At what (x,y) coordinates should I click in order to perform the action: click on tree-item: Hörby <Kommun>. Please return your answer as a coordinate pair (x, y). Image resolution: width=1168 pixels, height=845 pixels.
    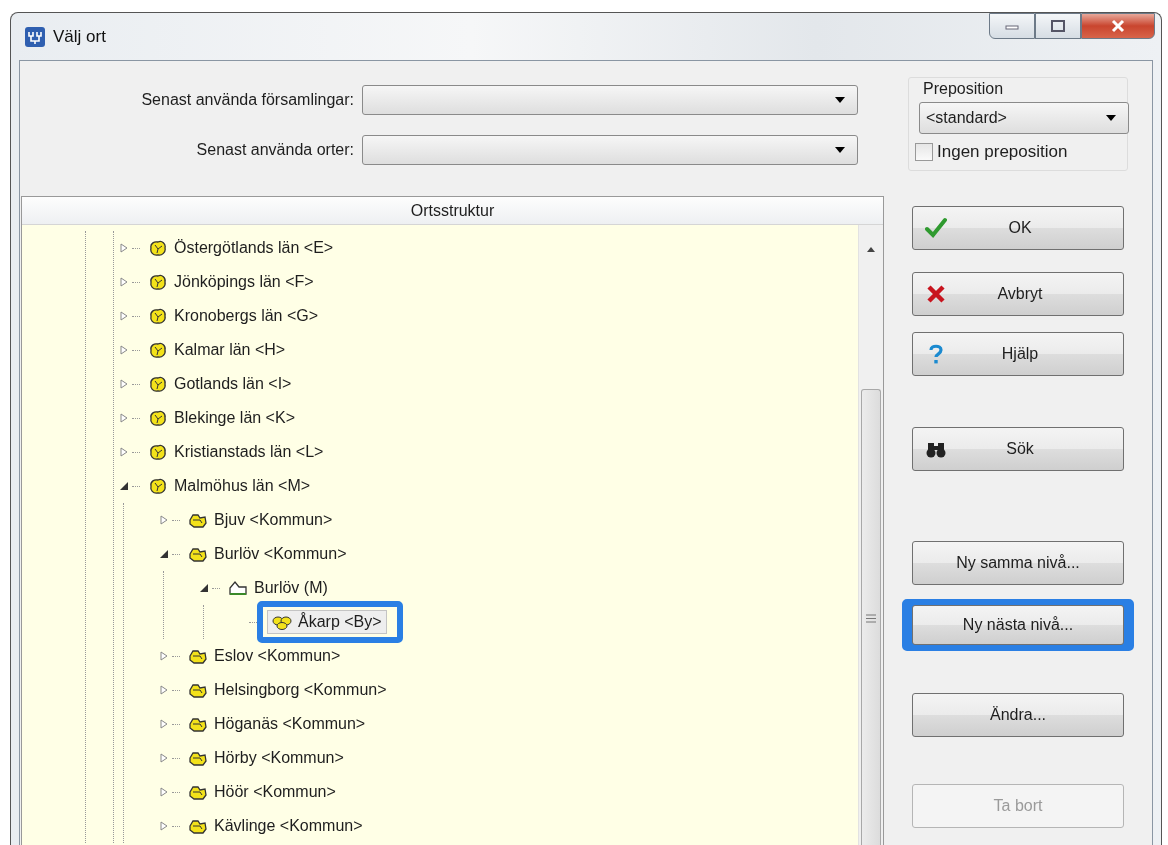
    Looking at the image, I should click on (266, 758).